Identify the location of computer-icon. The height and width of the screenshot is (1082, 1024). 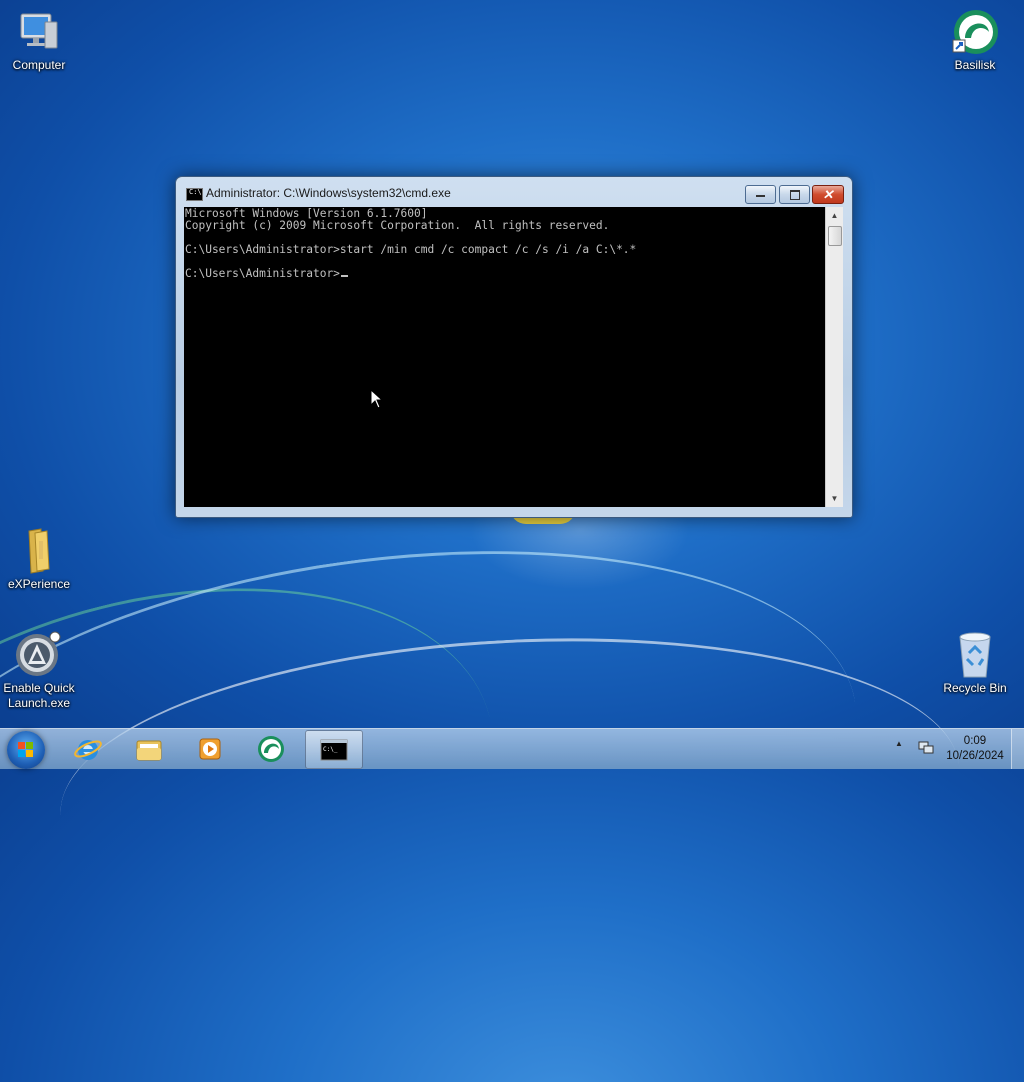
(39, 32).